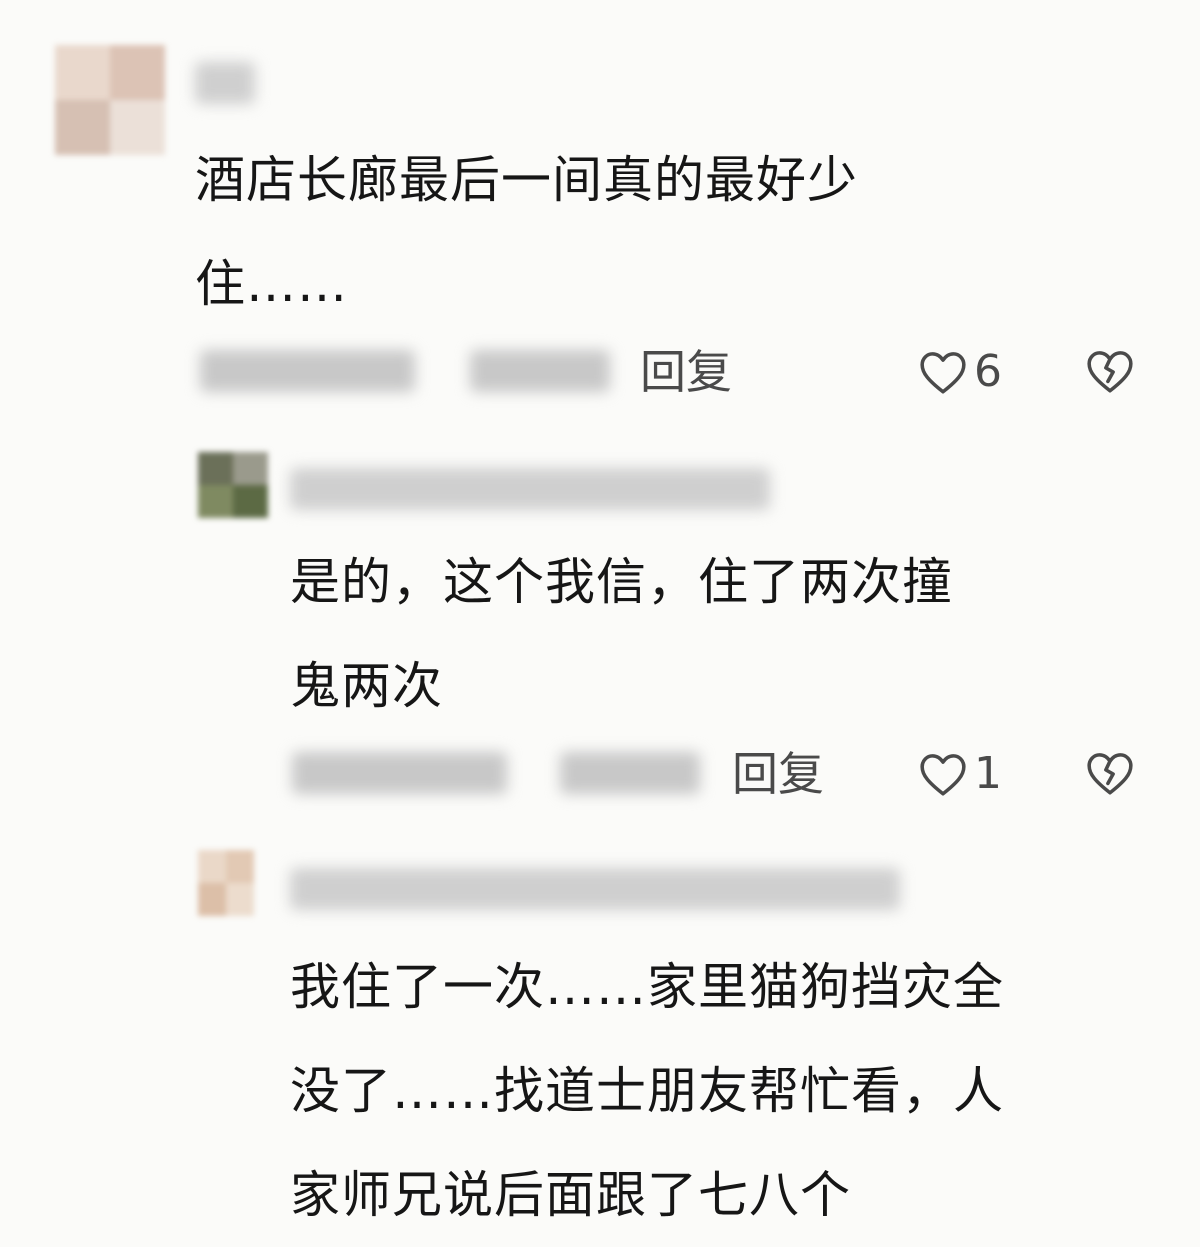 The image size is (1200, 1247). I want to click on comment-text: 是的，这个我信，住了两次撞 鬼两次, so click(621, 634).